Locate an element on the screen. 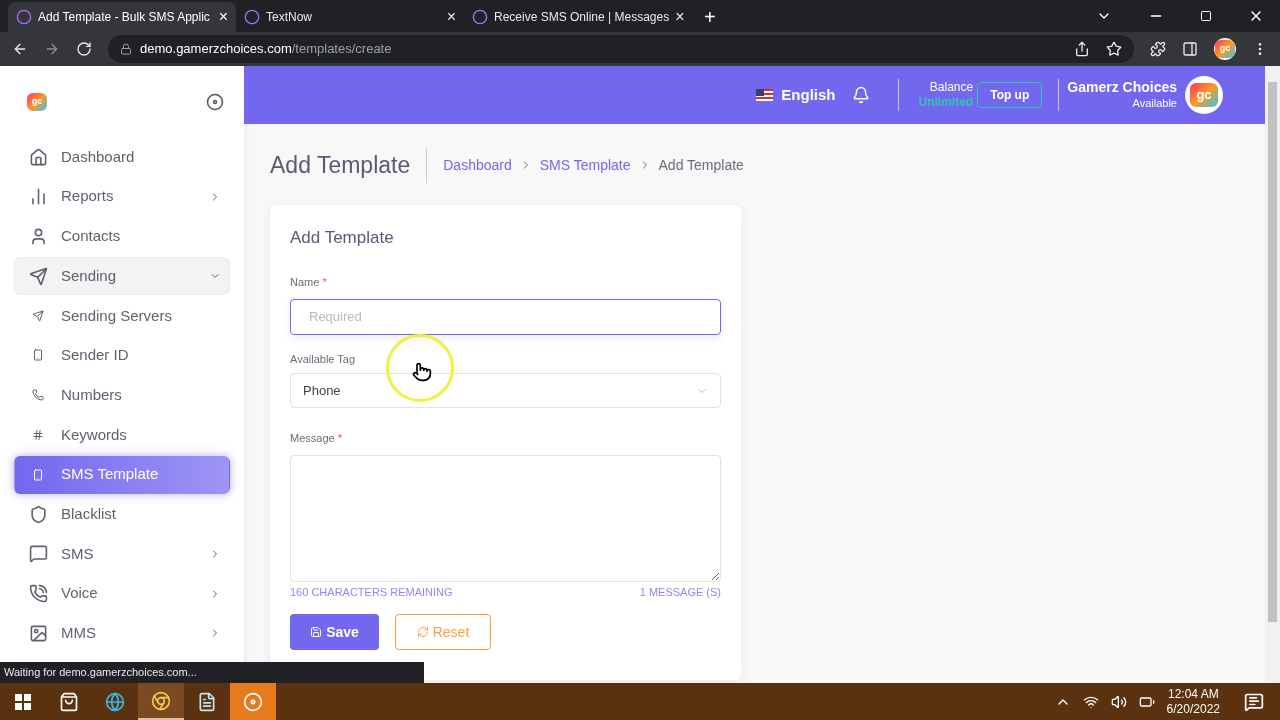 The width and height of the screenshot is (1280, 720). field-label: Message * is located at coordinates (316, 438).